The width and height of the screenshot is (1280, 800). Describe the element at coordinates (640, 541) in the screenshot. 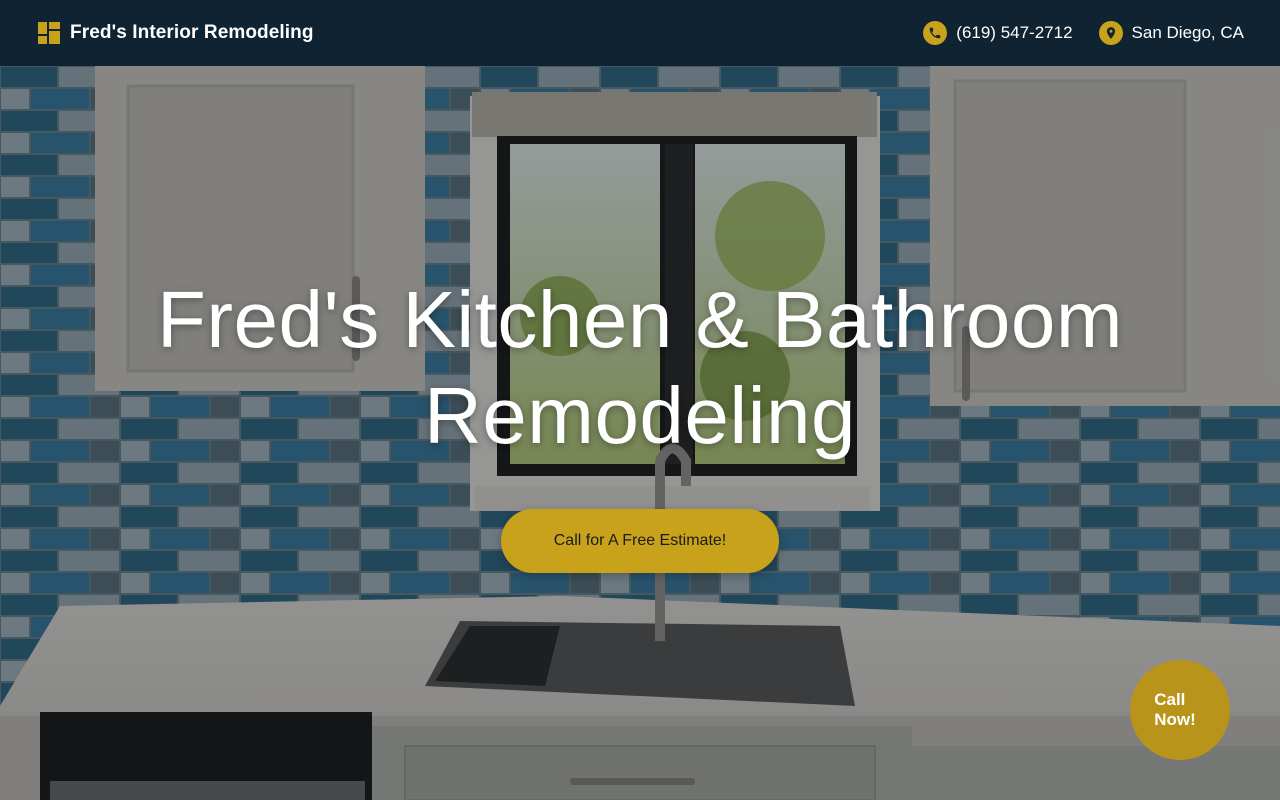

I see `free-estimate-button: Call for A Free Estimate!` at that location.